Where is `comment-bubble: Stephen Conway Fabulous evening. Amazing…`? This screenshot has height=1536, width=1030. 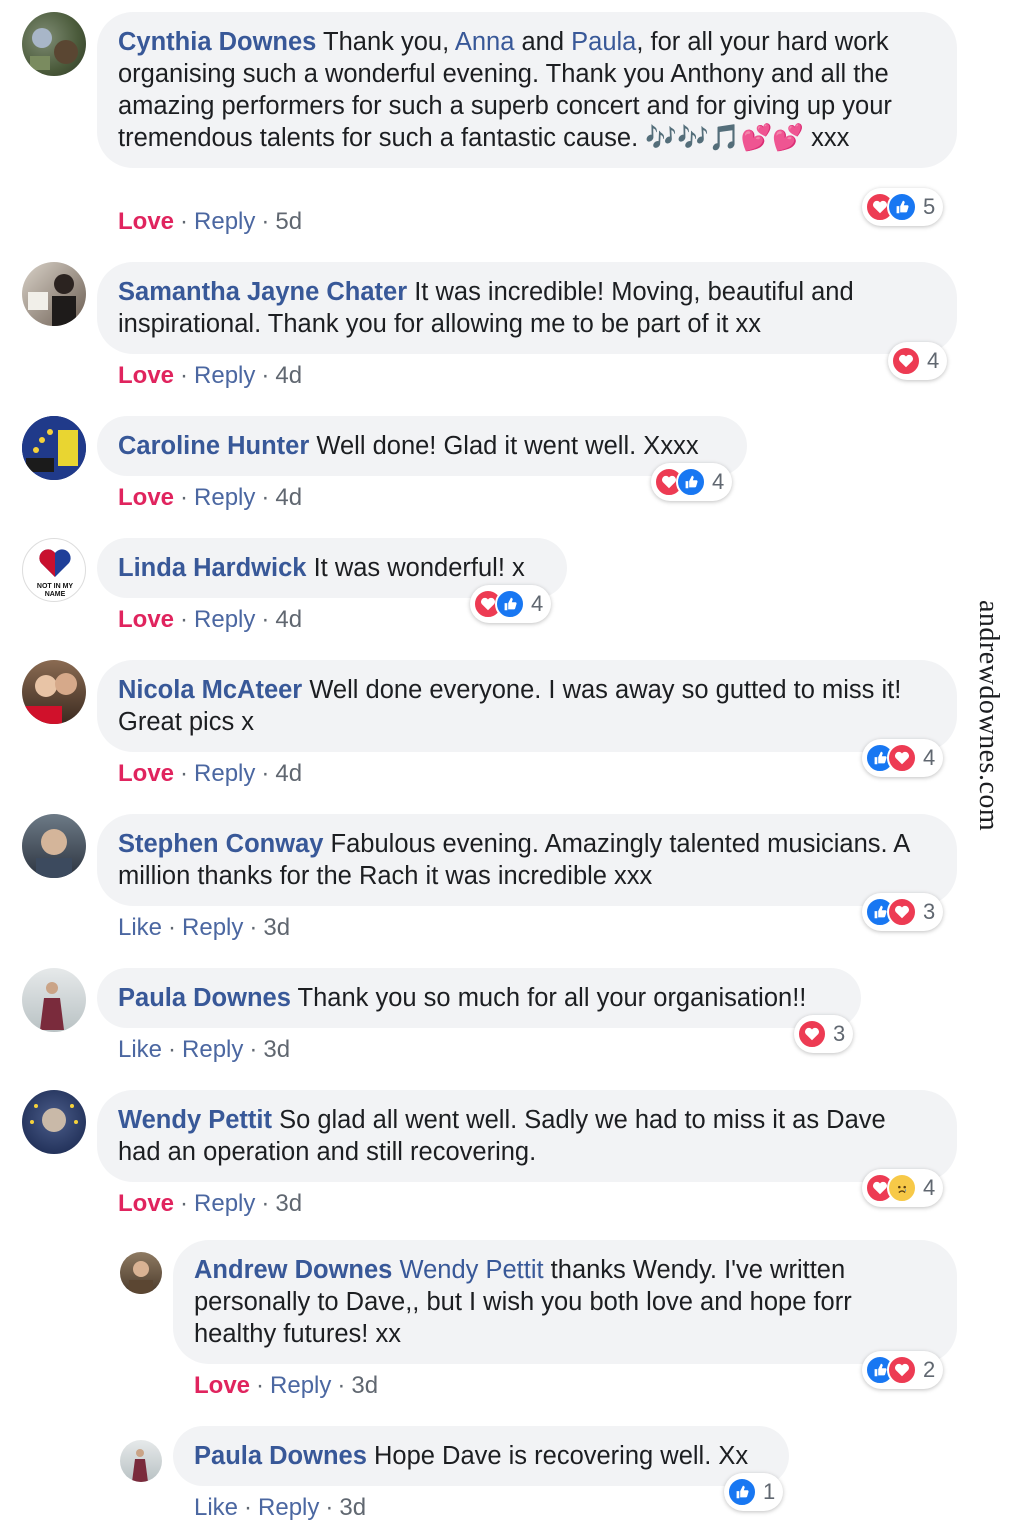
comment-bubble: Stephen Conway Fabulous evening. Amazing… is located at coordinates (527, 860).